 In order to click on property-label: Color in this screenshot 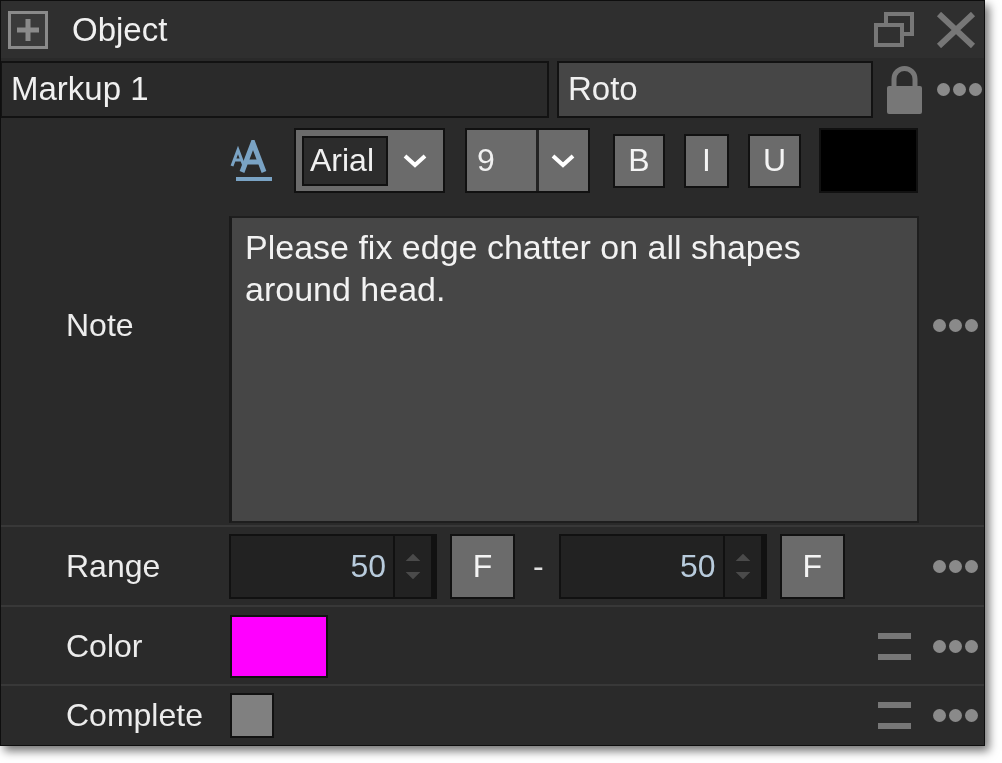, I will do `click(104, 646)`.